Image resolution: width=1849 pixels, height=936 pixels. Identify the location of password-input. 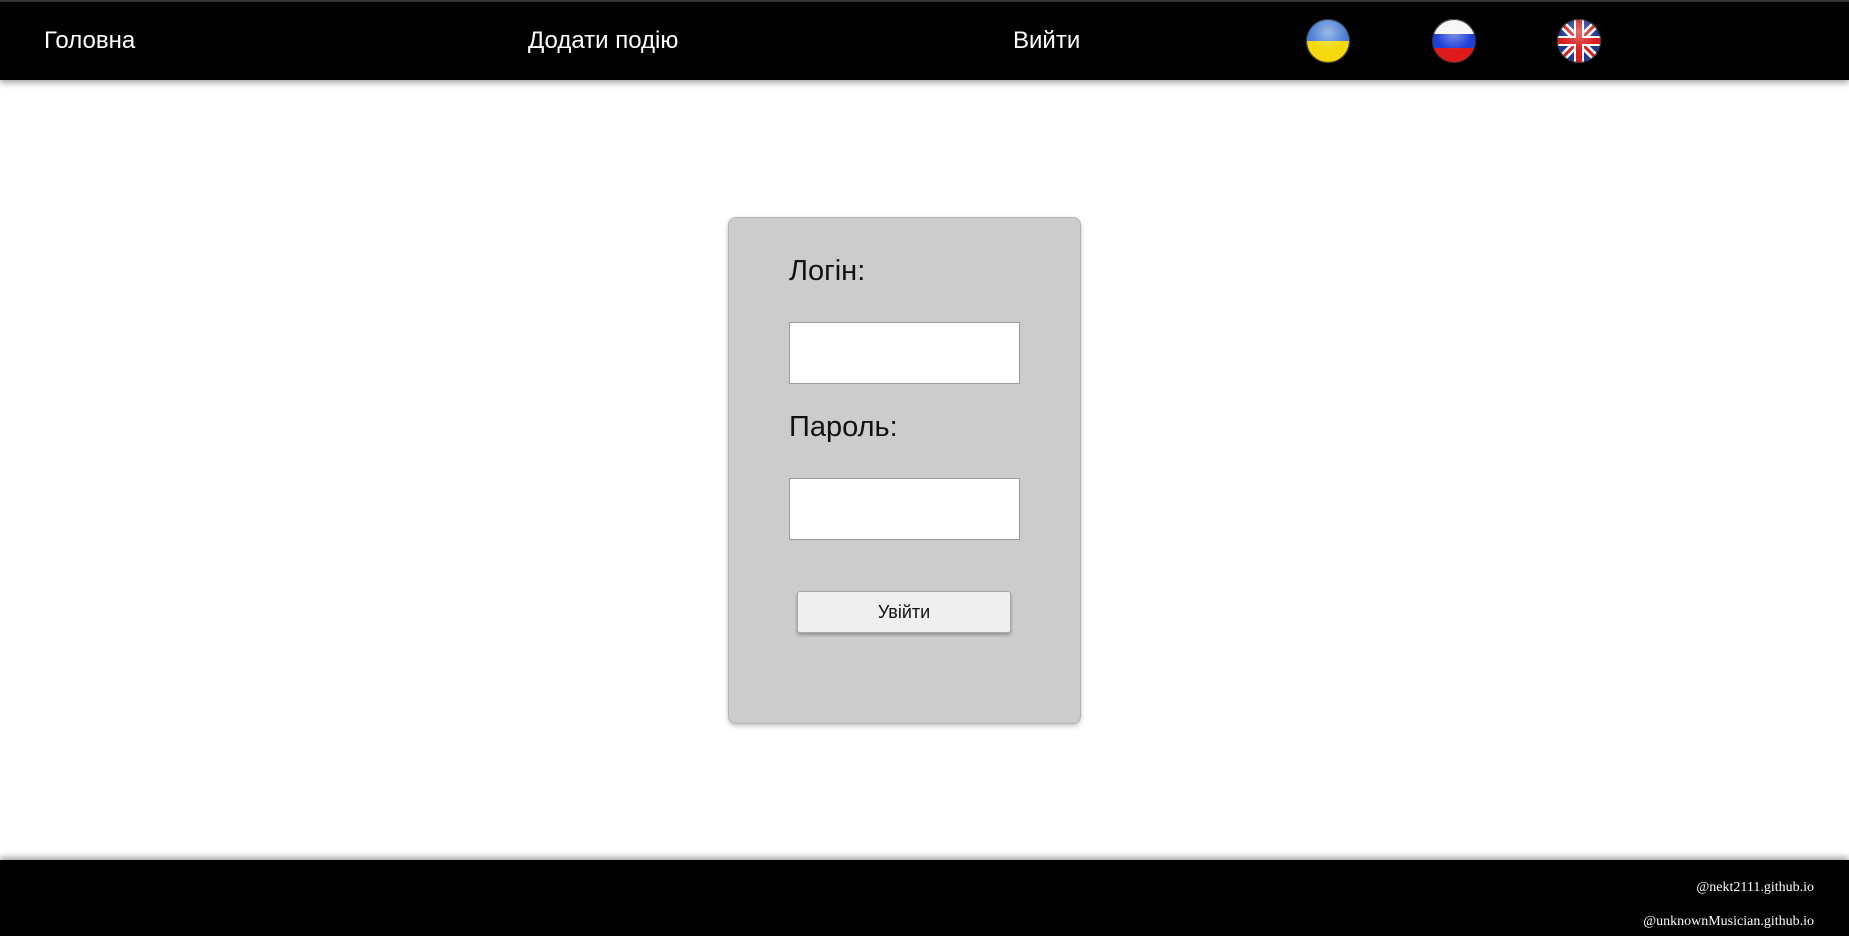
(904, 509).